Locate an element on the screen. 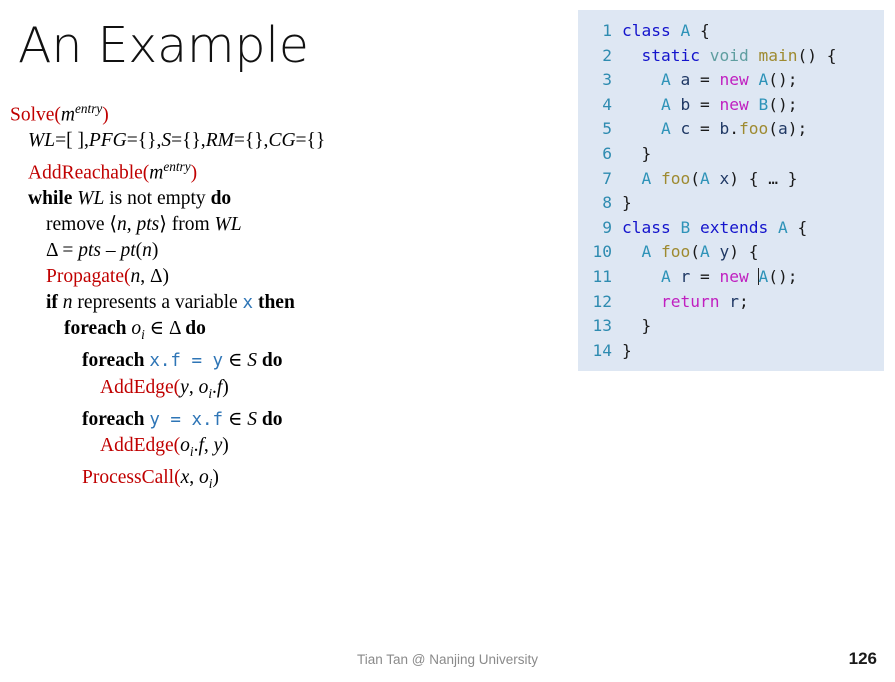 This screenshot has width=895, height=682. algorithm-token: AddReachable( is located at coordinates (89, 173).